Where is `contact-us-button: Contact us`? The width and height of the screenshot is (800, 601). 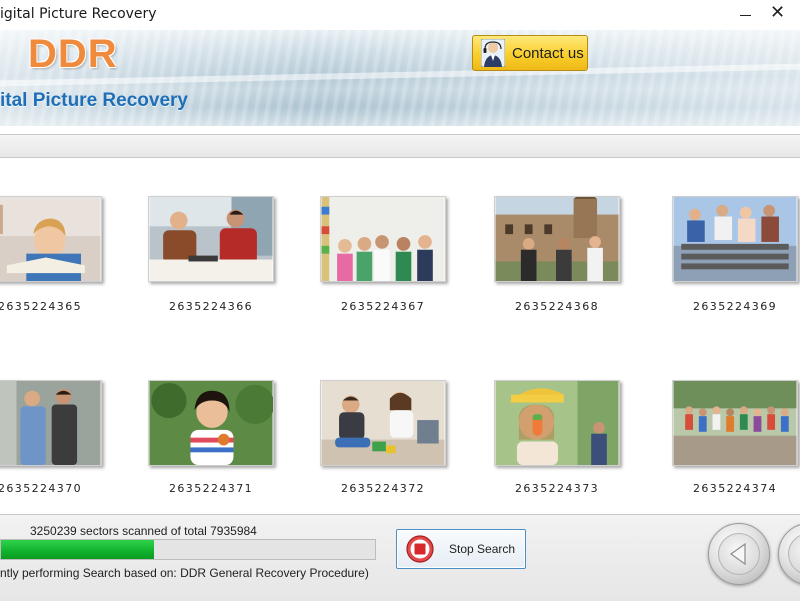 contact-us-button: Contact us is located at coordinates (530, 53).